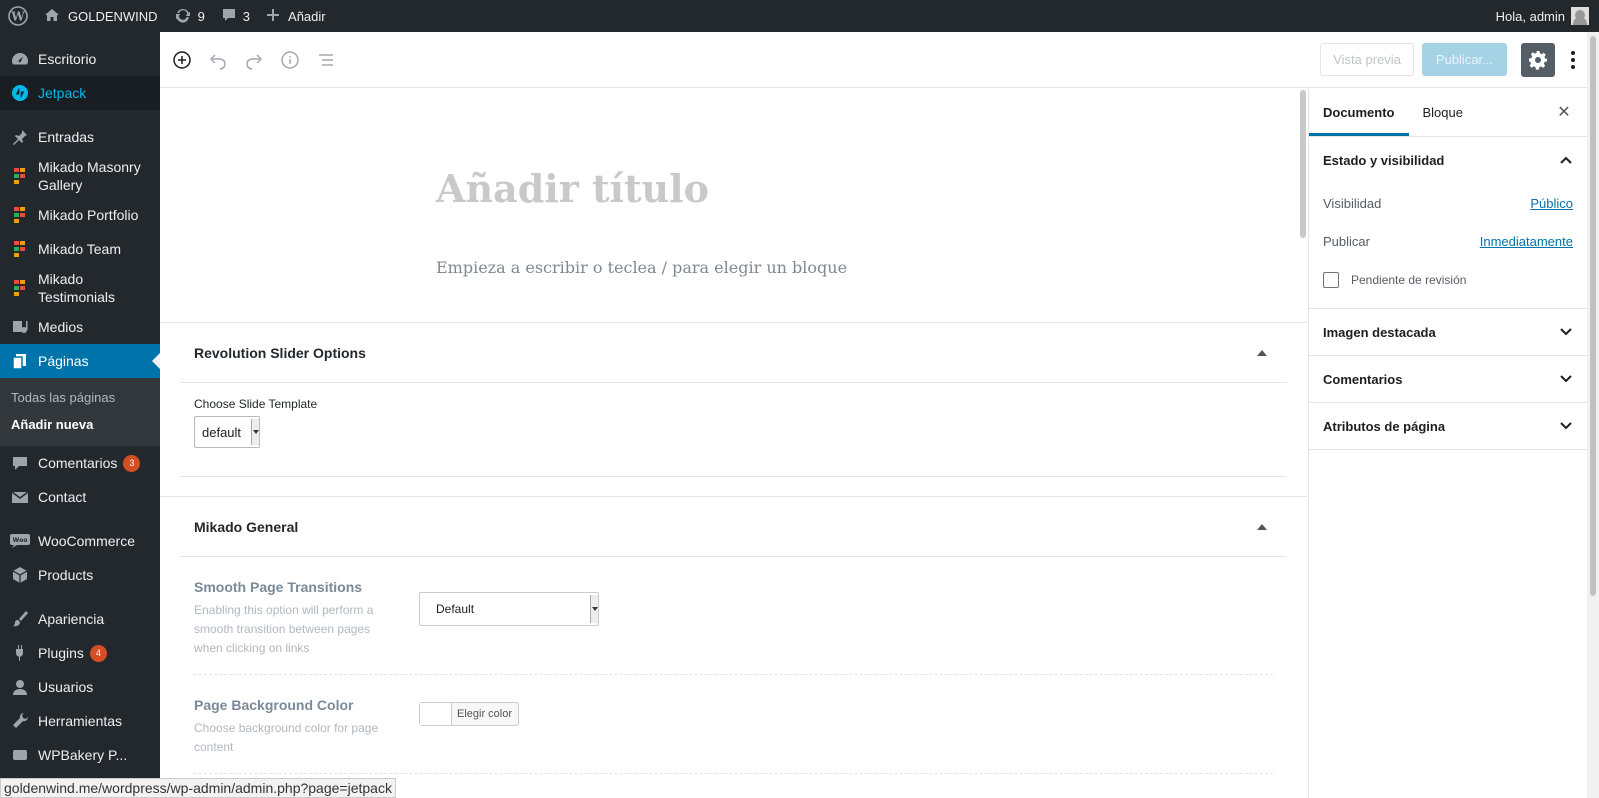 Image resolution: width=1599 pixels, height=798 pixels. Describe the element at coordinates (20, 687) in the screenshot. I see `user-icon` at that location.